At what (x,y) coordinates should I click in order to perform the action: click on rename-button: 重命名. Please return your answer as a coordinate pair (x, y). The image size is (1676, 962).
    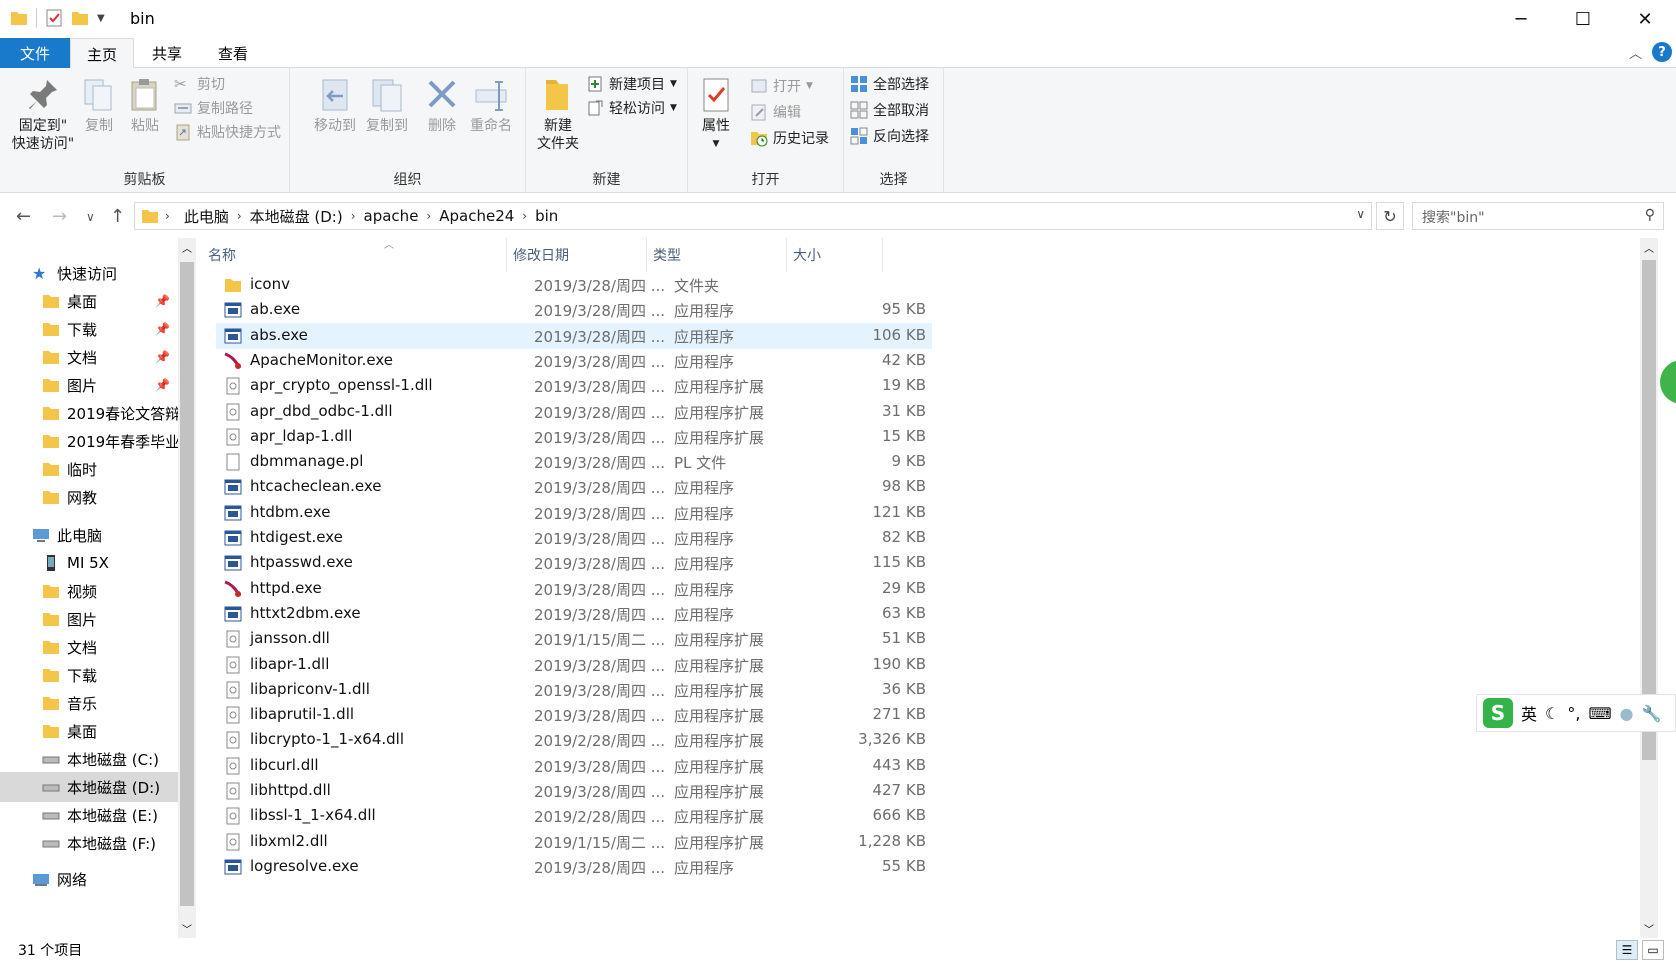
    Looking at the image, I should click on (491, 105).